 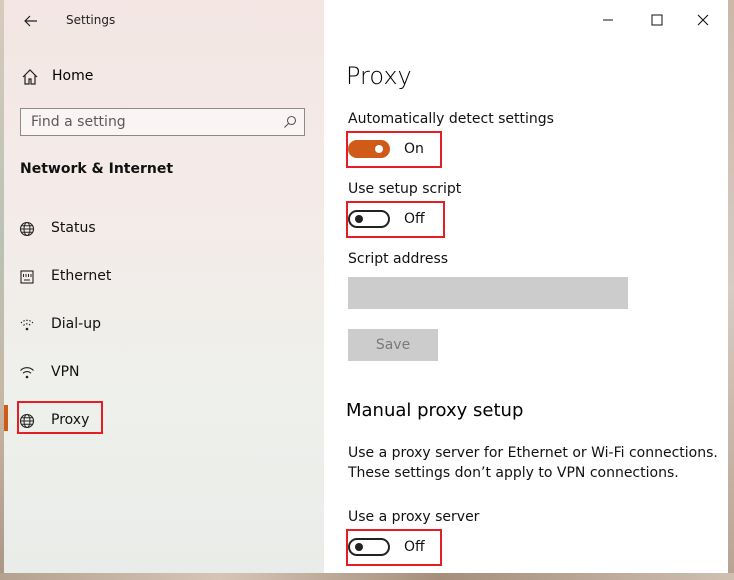 What do you see at coordinates (76, 324) in the screenshot?
I see `sidebar-item-label: Dial-up` at bounding box center [76, 324].